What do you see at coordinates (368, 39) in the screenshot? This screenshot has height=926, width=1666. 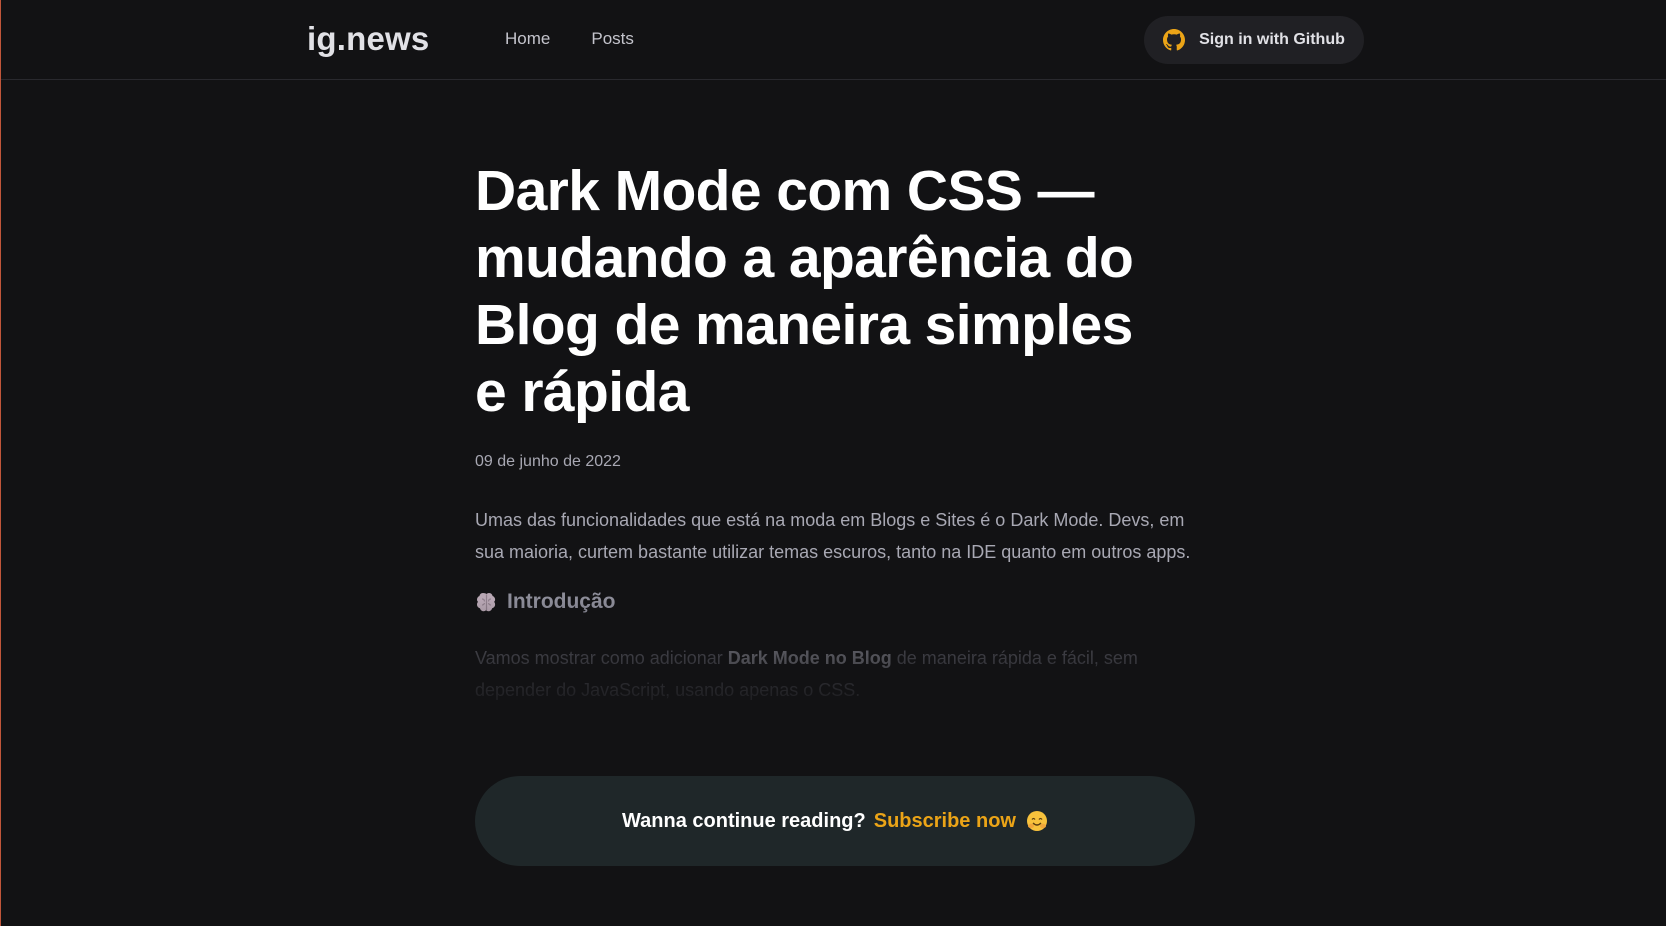 I see `logo: ig.news` at bounding box center [368, 39].